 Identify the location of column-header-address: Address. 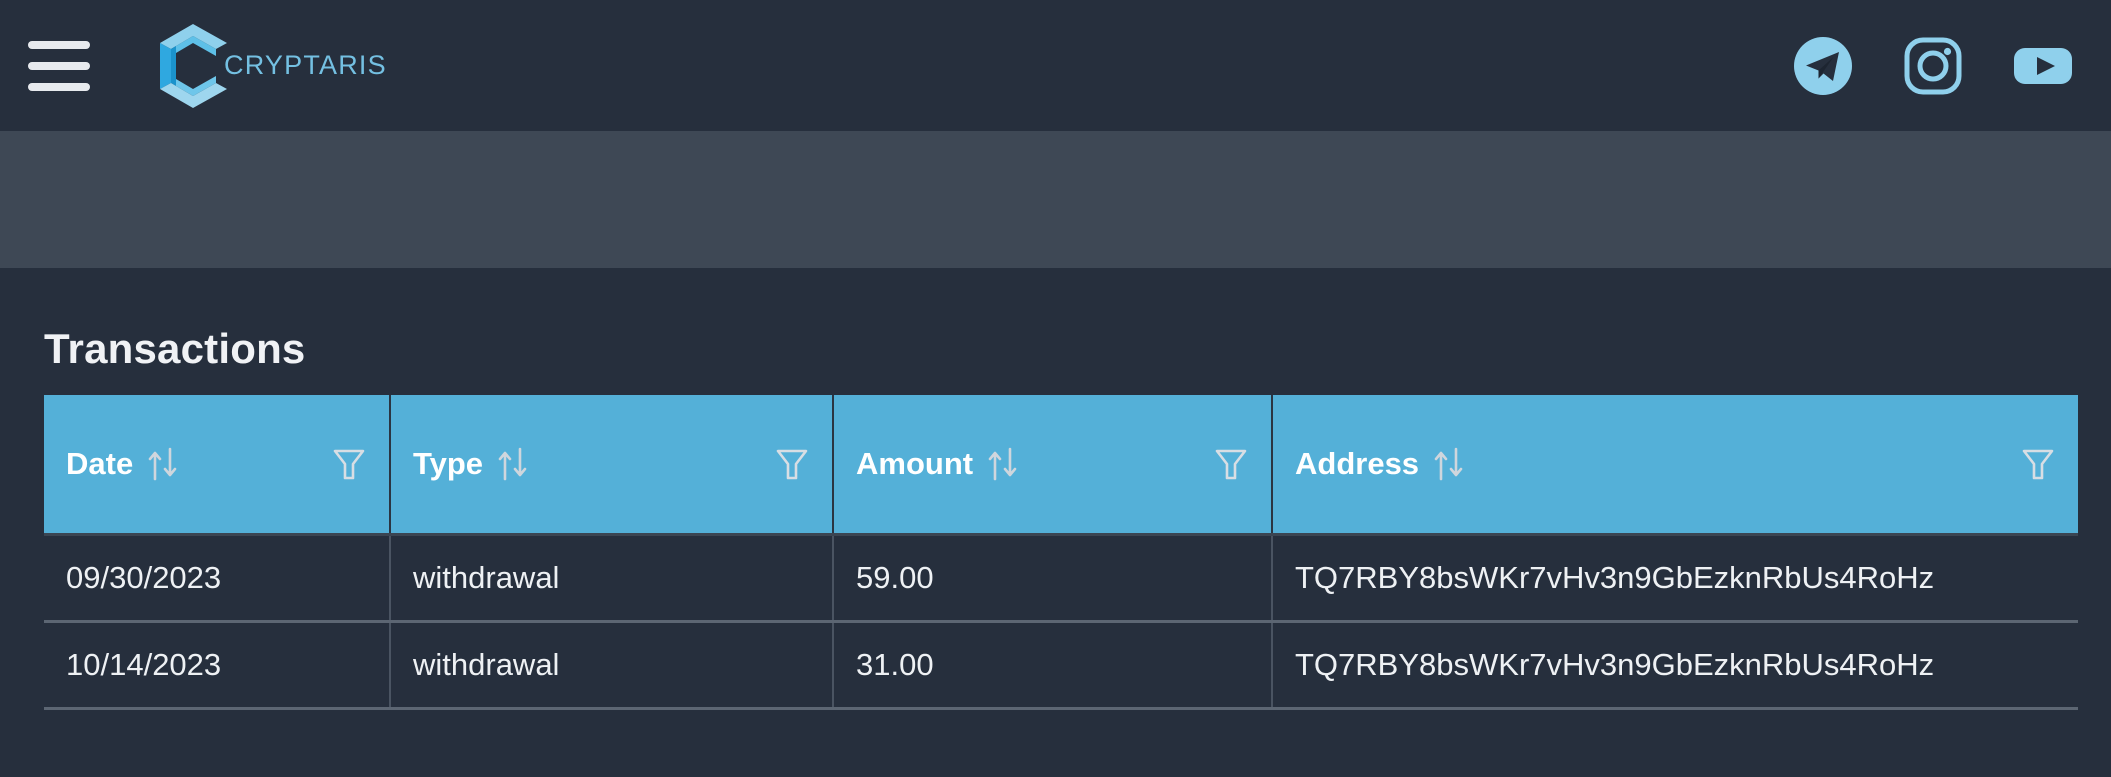
(1675, 464).